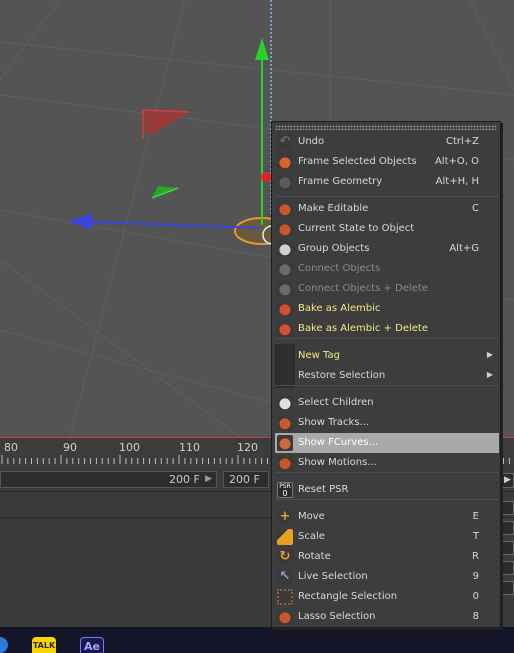 Image resolution: width=514 pixels, height=653 pixels. What do you see at coordinates (189, 447) in the screenshot?
I see `timeline-label: 110` at bounding box center [189, 447].